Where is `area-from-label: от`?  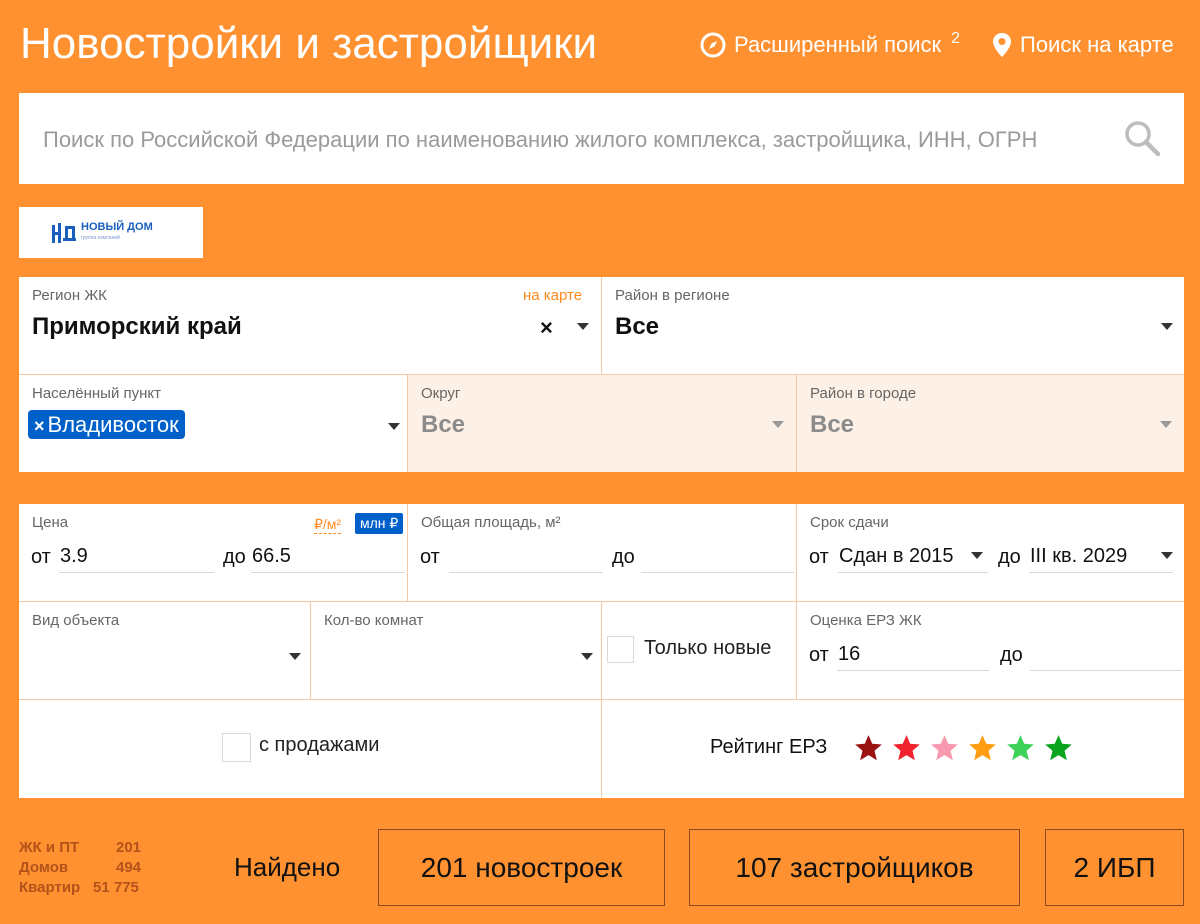 area-from-label: от is located at coordinates (430, 557).